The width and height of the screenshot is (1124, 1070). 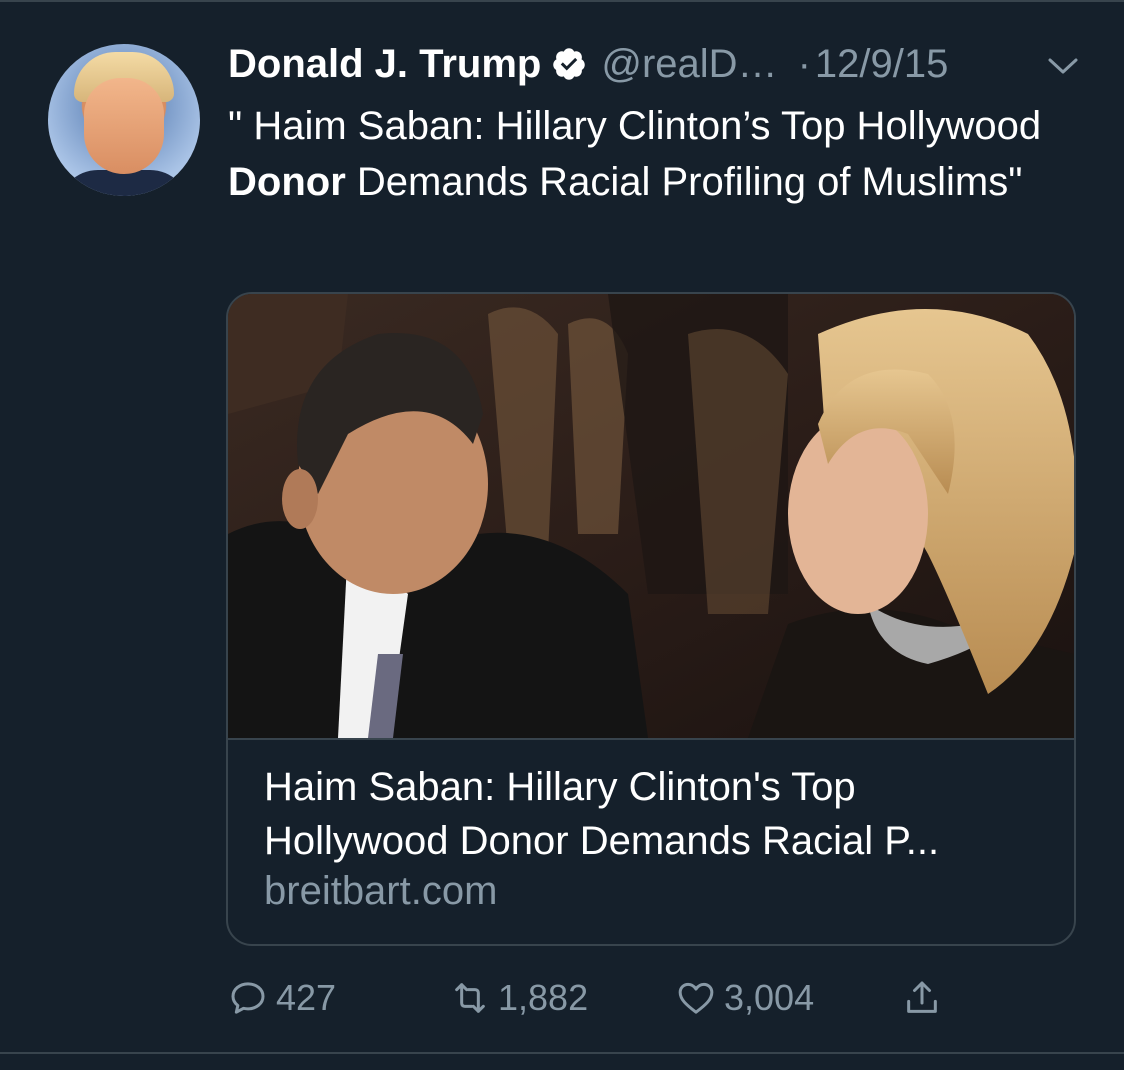 I want to click on retweet-count: 1,882, so click(x=543, y=997).